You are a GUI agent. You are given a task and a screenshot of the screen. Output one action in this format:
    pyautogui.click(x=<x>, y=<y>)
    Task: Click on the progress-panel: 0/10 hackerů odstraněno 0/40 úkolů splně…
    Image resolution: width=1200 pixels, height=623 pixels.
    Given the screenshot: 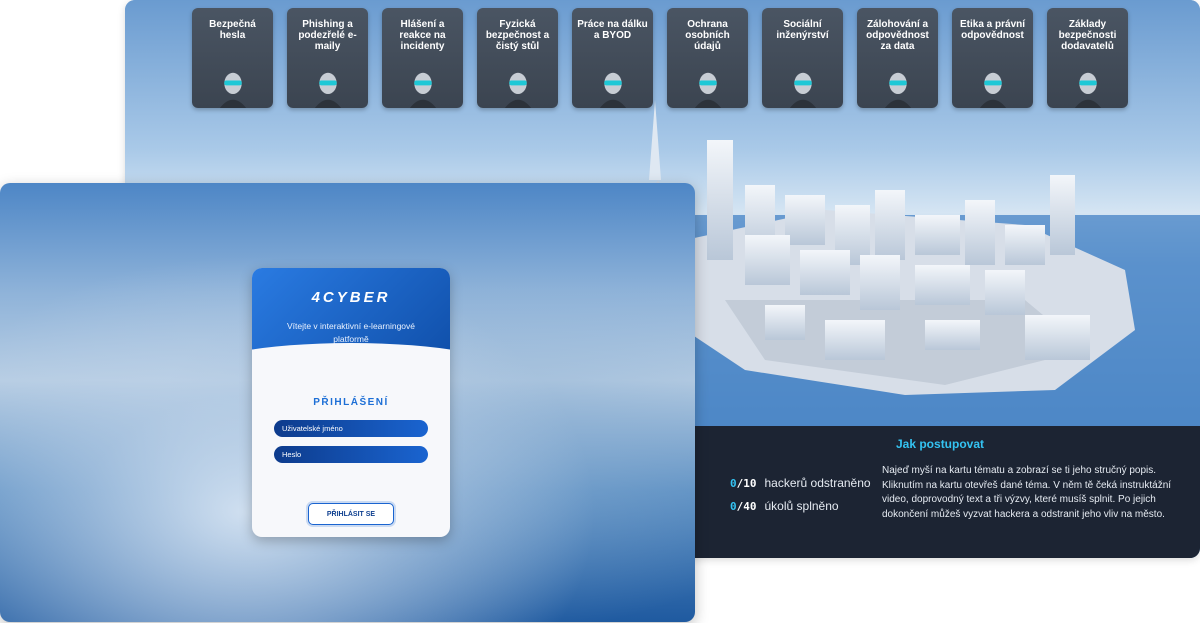 What is the action you would take?
    pyautogui.click(x=947, y=492)
    